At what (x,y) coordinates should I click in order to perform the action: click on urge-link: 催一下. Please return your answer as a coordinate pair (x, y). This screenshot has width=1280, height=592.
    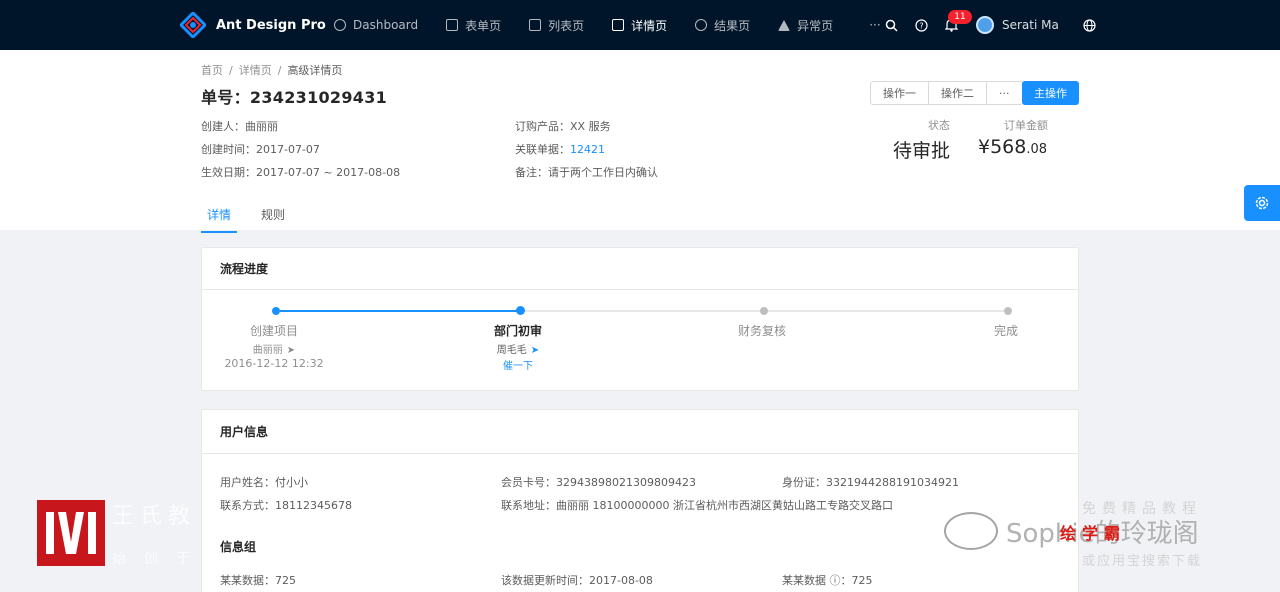
    Looking at the image, I should click on (518, 364).